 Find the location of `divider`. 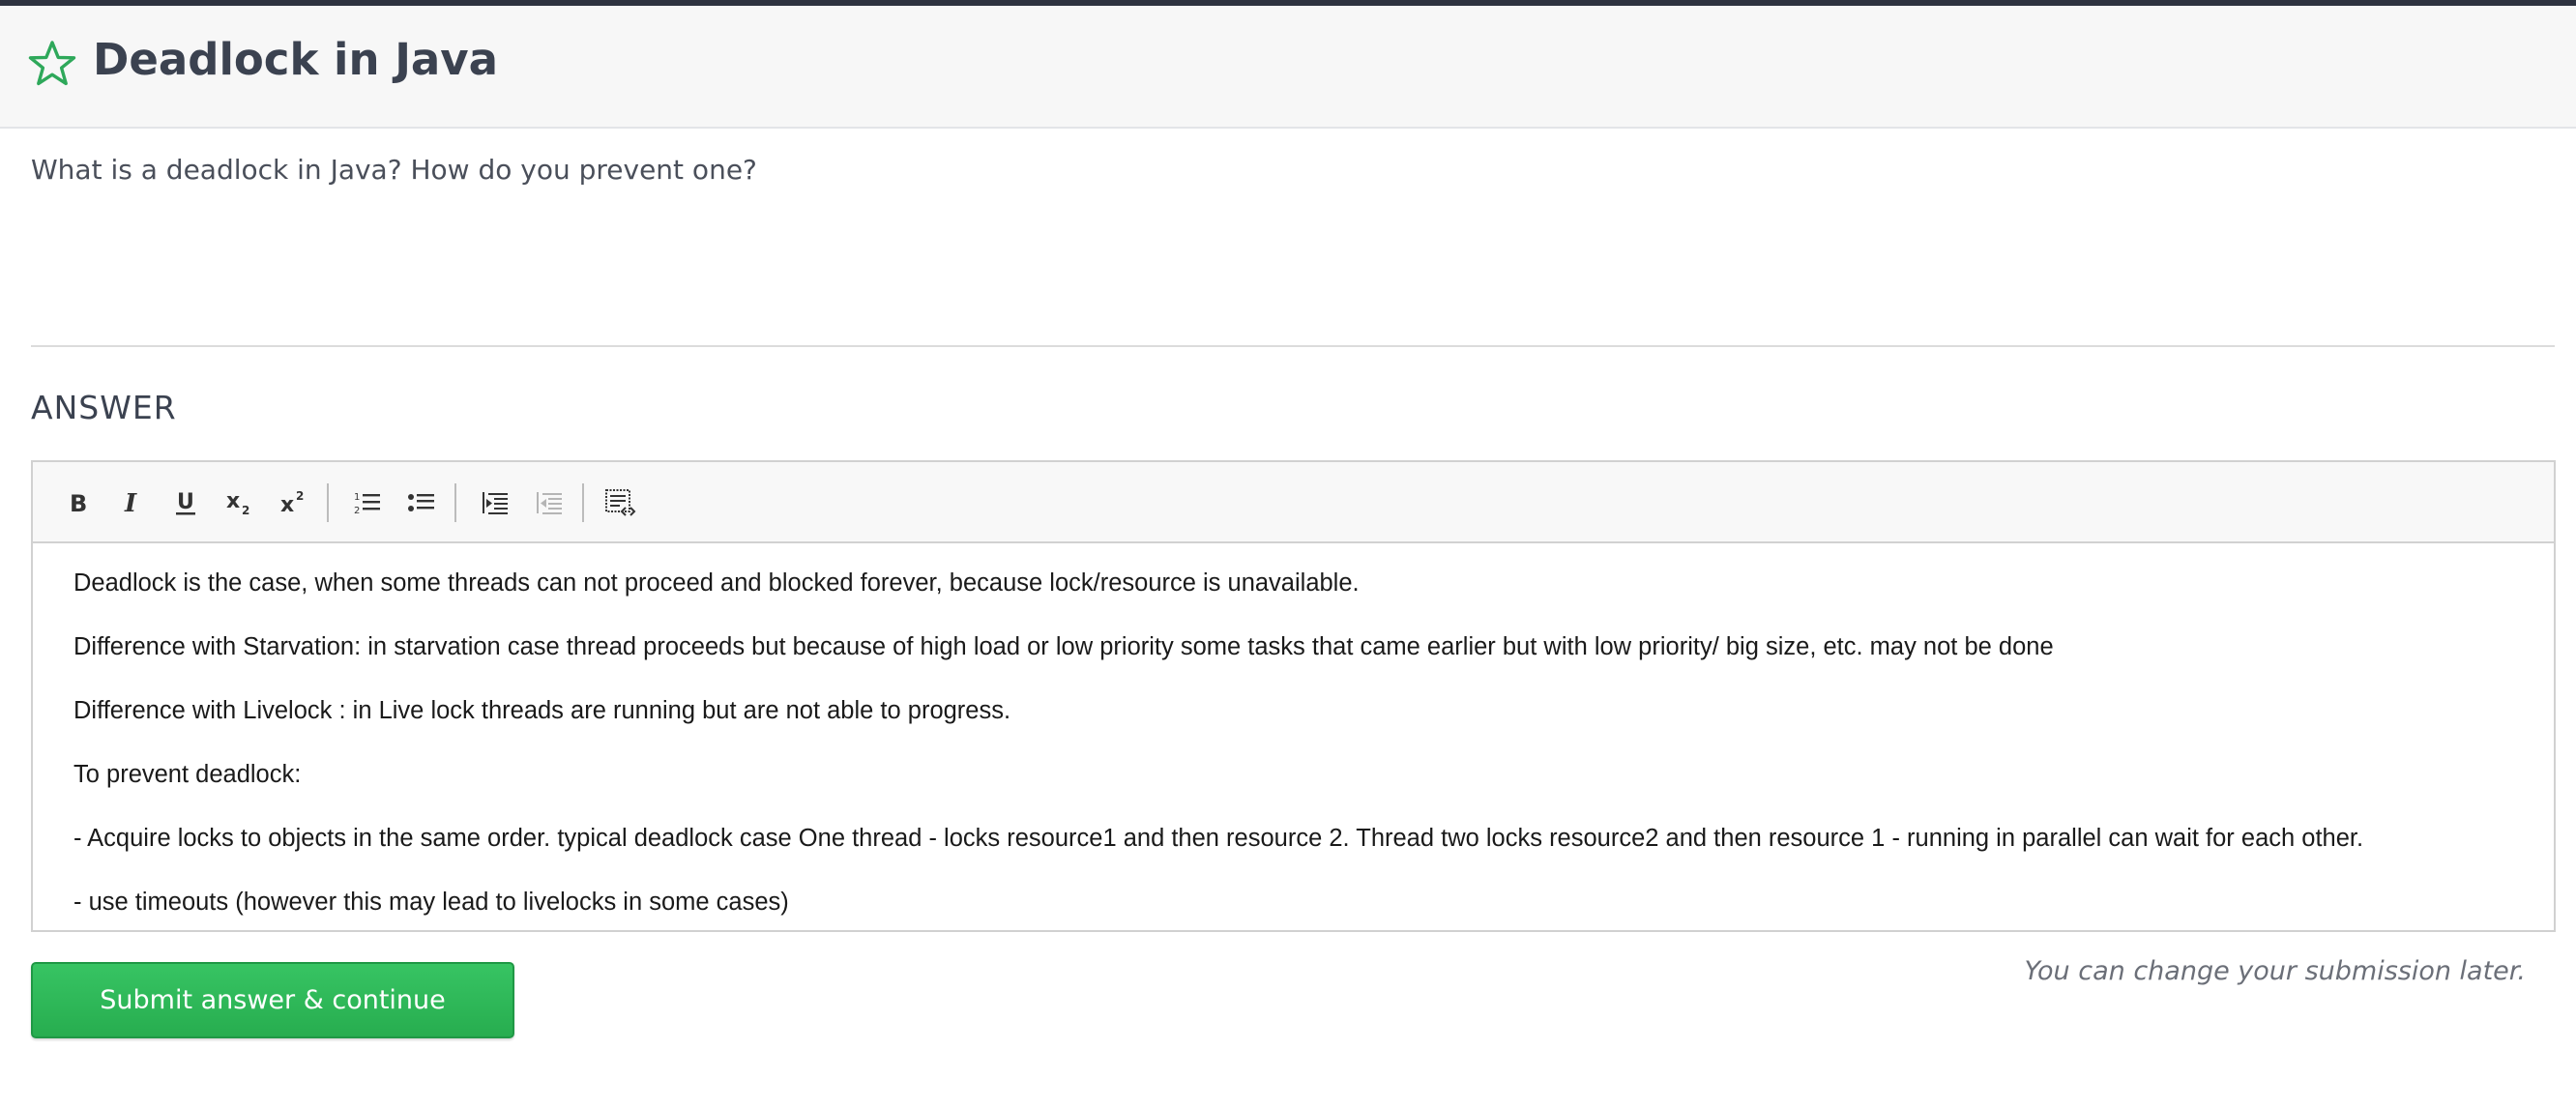

divider is located at coordinates (1293, 346).